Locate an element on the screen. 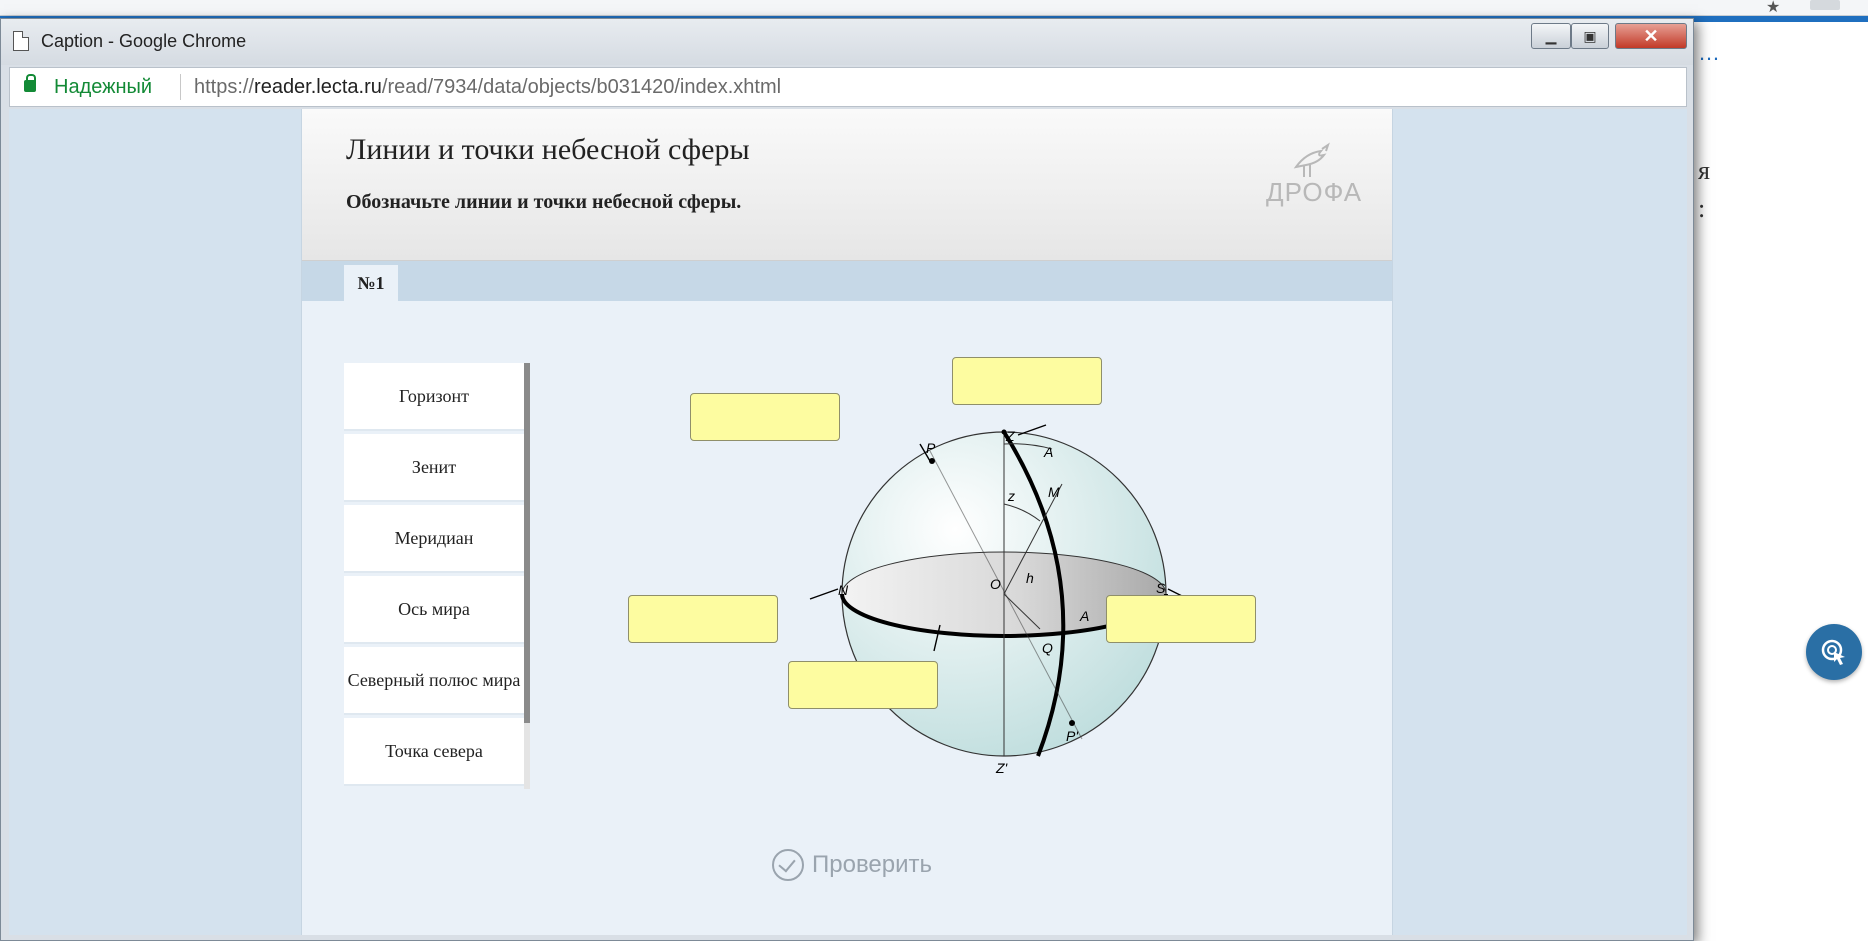 This screenshot has height=941, width=1868. label-P-prime: P' is located at coordinates (1072, 736).